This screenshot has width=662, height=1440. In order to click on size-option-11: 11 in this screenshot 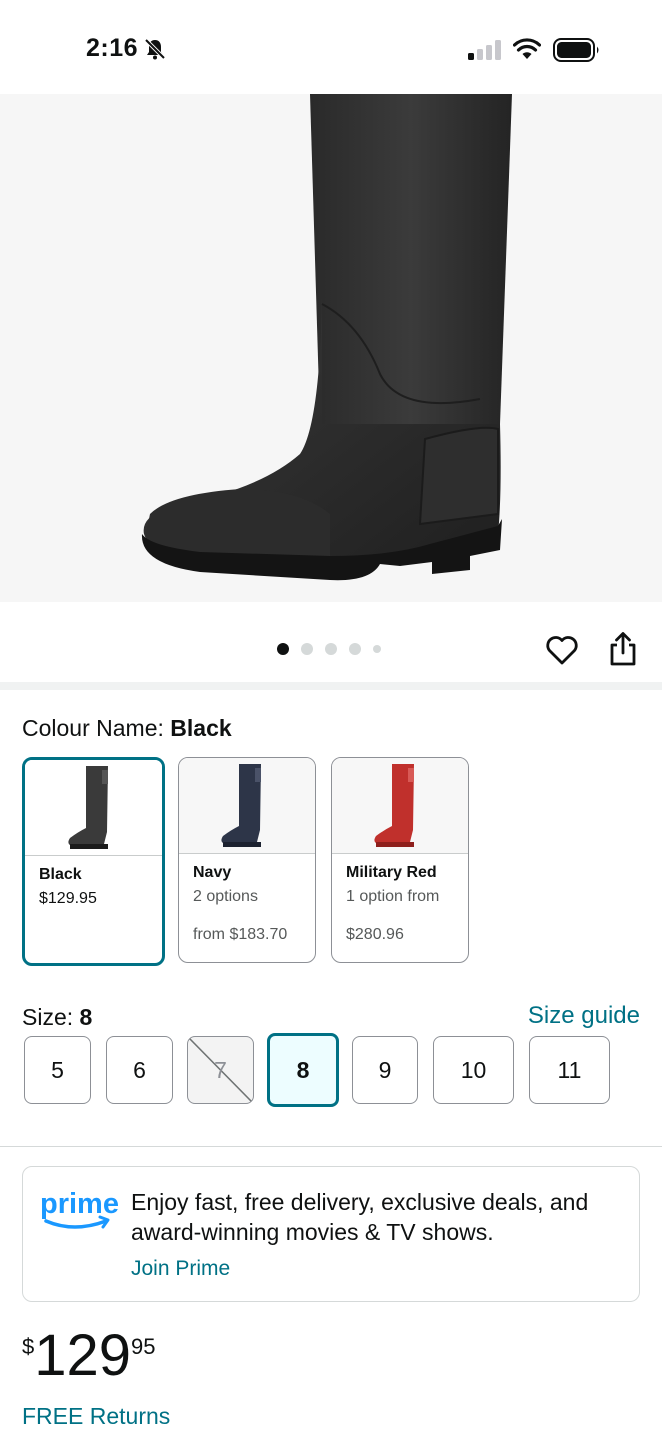, I will do `click(569, 1070)`.